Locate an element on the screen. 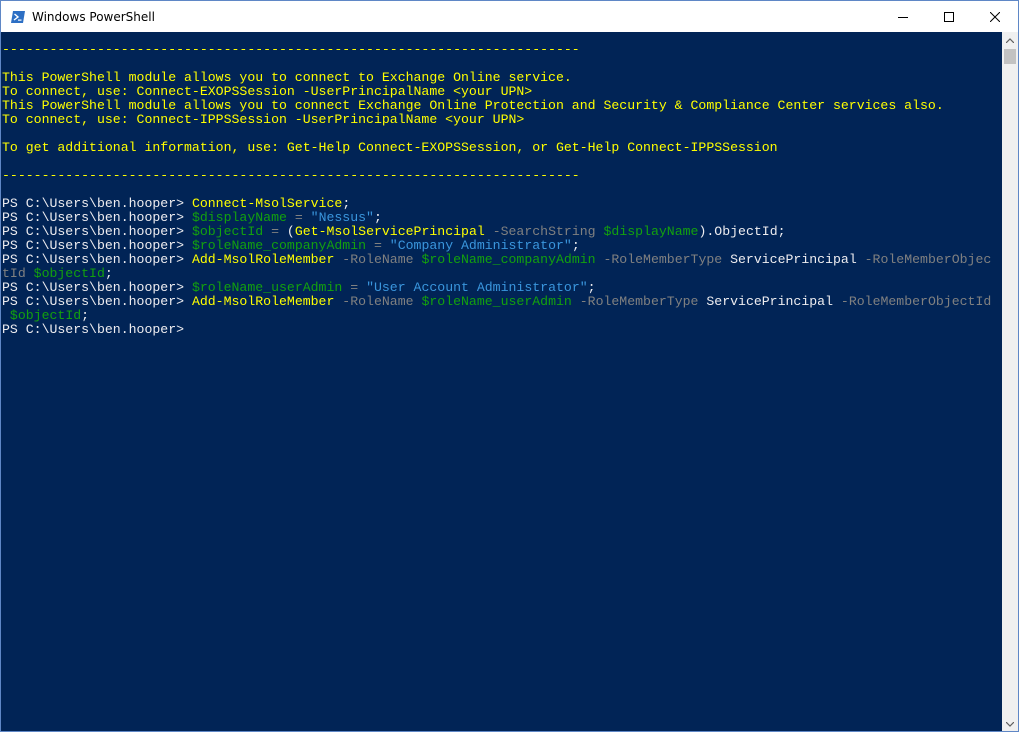 The height and width of the screenshot is (732, 1019). scrollbar-thumb is located at coordinates (1010, 56).